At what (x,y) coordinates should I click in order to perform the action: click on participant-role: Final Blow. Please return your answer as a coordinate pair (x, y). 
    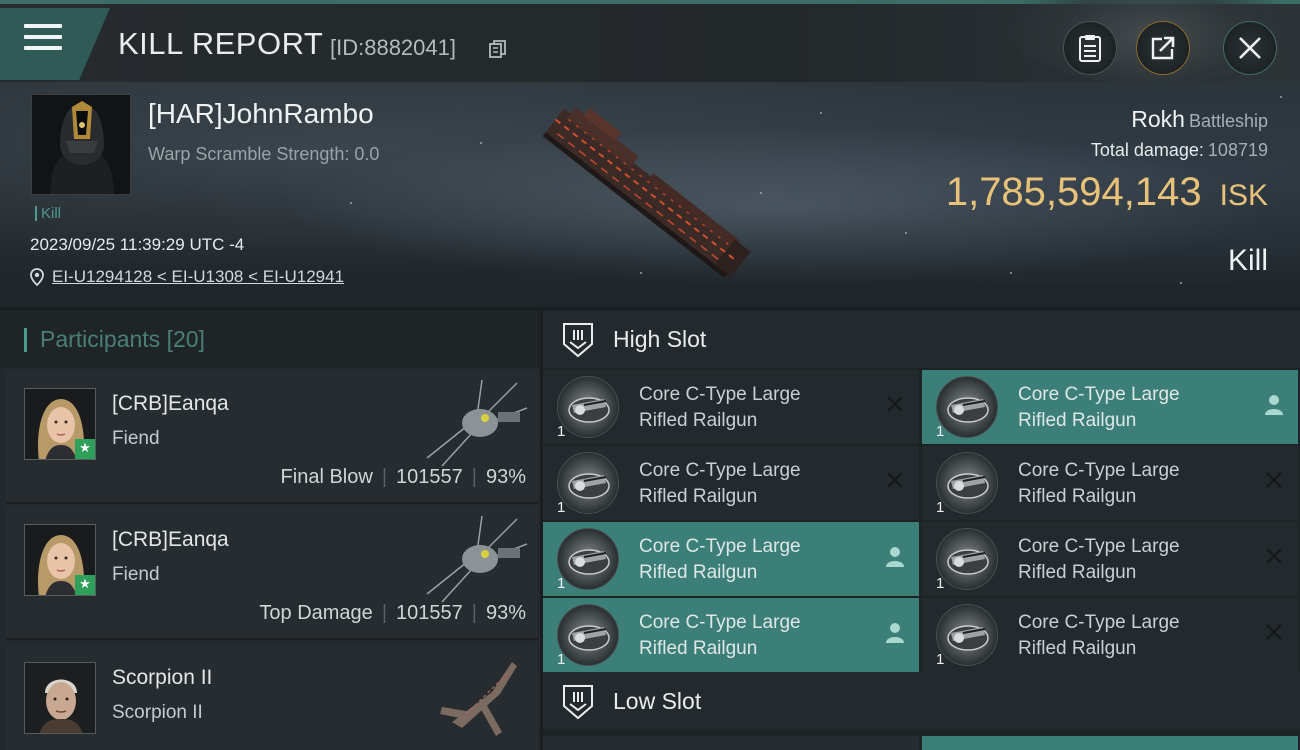
    Looking at the image, I should click on (326, 477).